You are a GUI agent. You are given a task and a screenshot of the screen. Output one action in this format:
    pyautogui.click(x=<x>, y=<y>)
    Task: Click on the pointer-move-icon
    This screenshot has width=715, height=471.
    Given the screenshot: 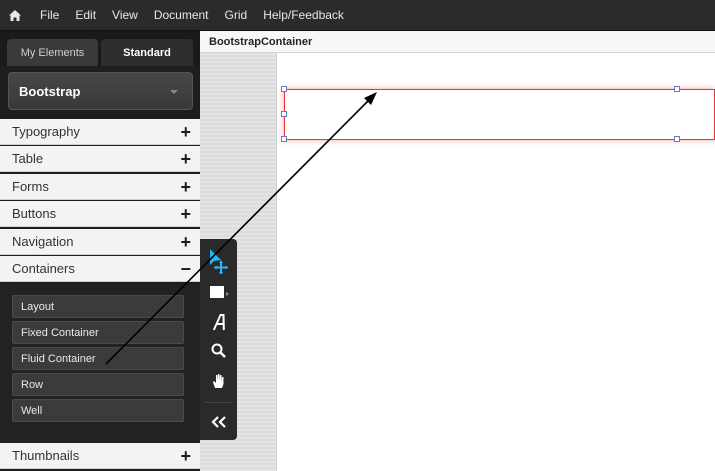 What is the action you would take?
    pyautogui.click(x=218, y=261)
    